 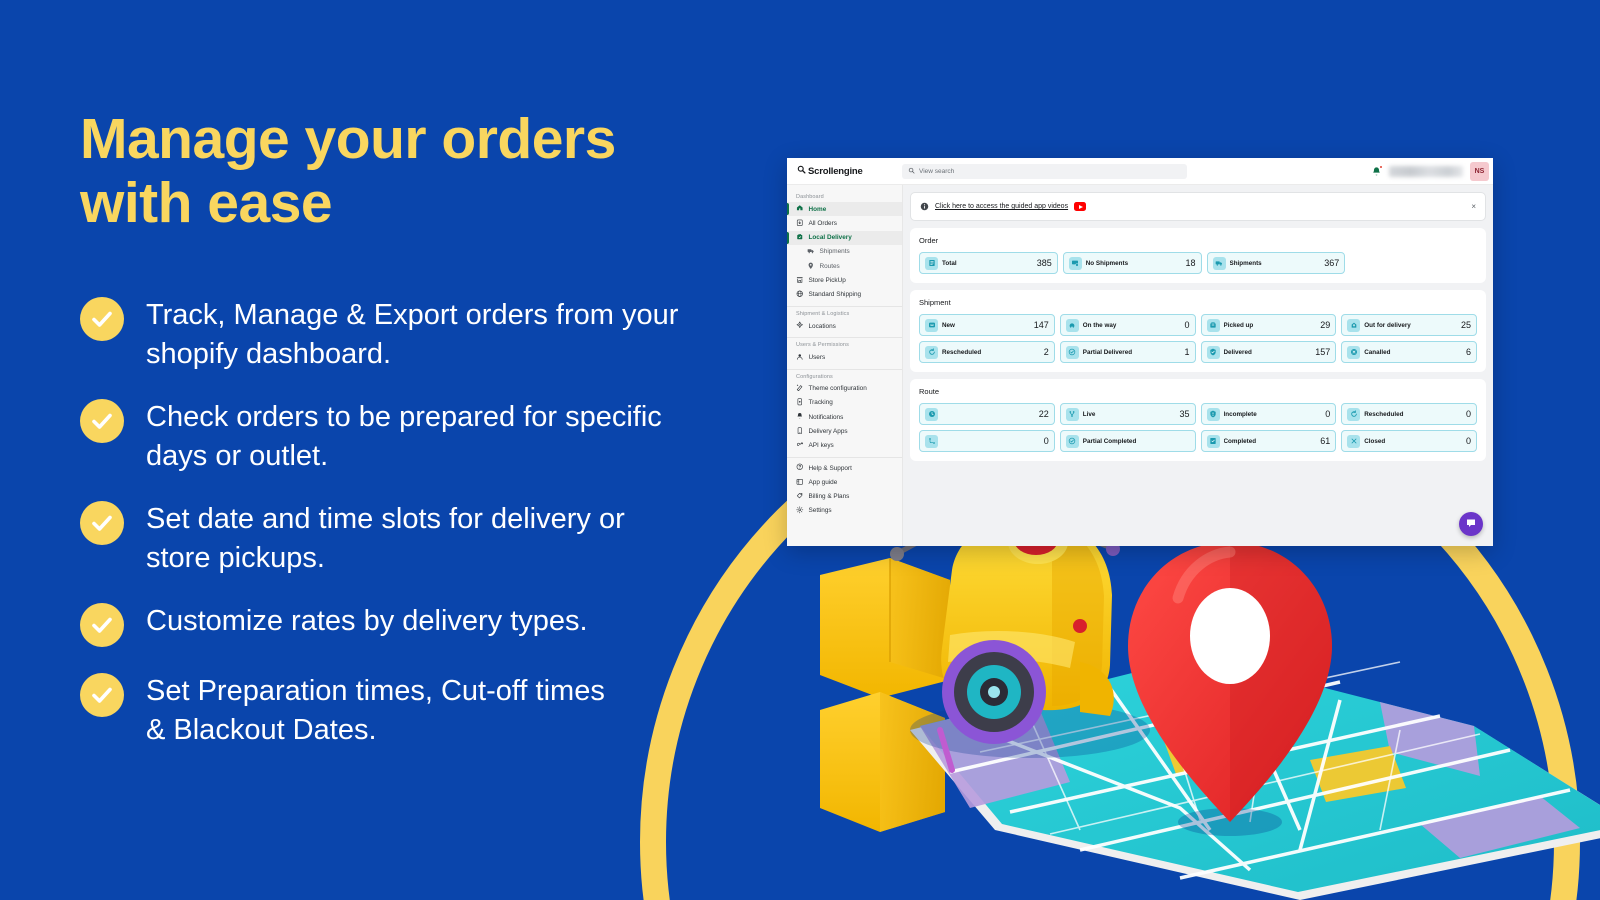 What do you see at coordinates (1072, 414) in the screenshot?
I see `live-icon` at bounding box center [1072, 414].